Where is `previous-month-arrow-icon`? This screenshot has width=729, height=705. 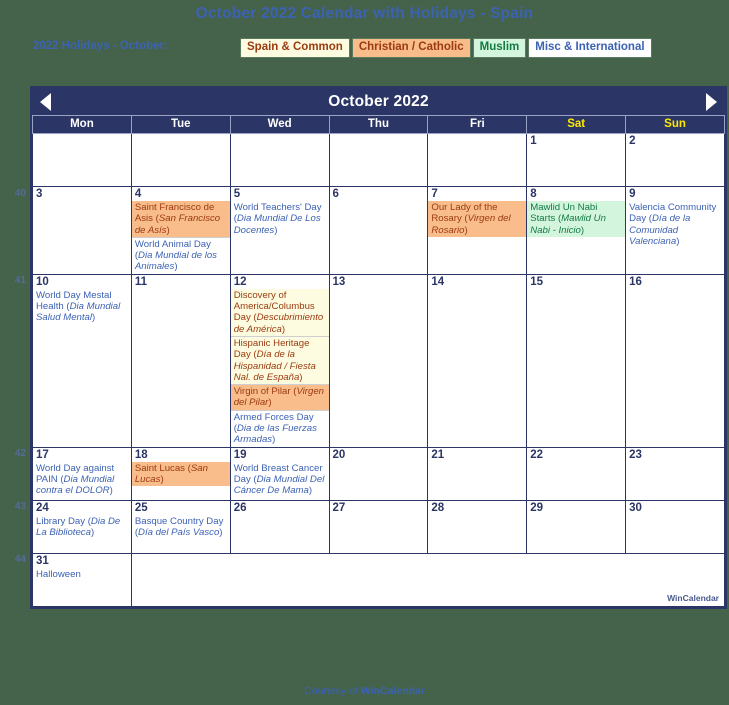 previous-month-arrow-icon is located at coordinates (45, 101).